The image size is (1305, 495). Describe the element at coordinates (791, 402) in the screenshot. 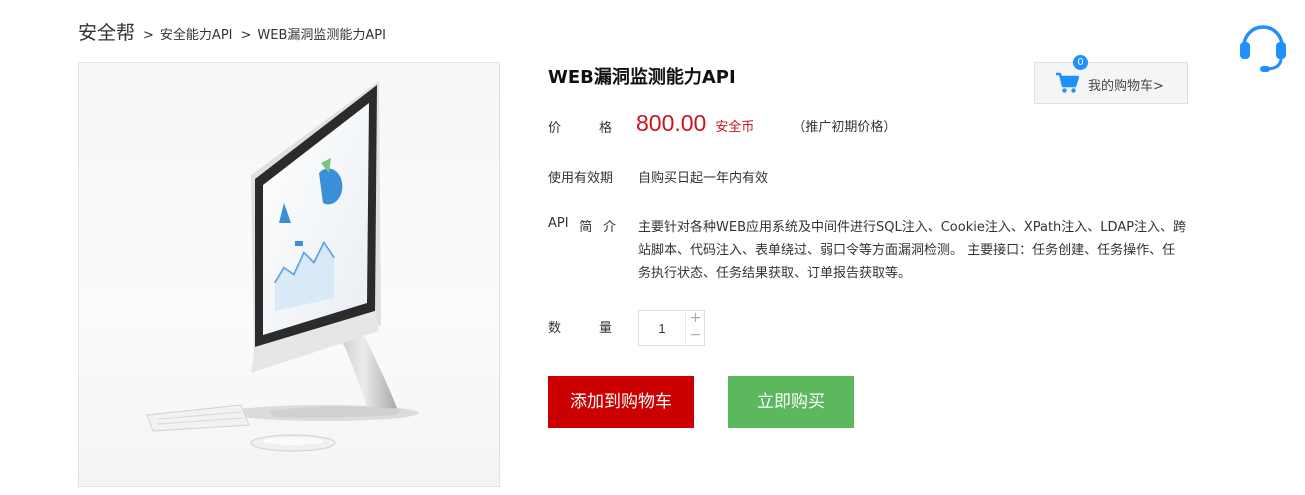

I see `buy-now-button: 立即购买` at that location.